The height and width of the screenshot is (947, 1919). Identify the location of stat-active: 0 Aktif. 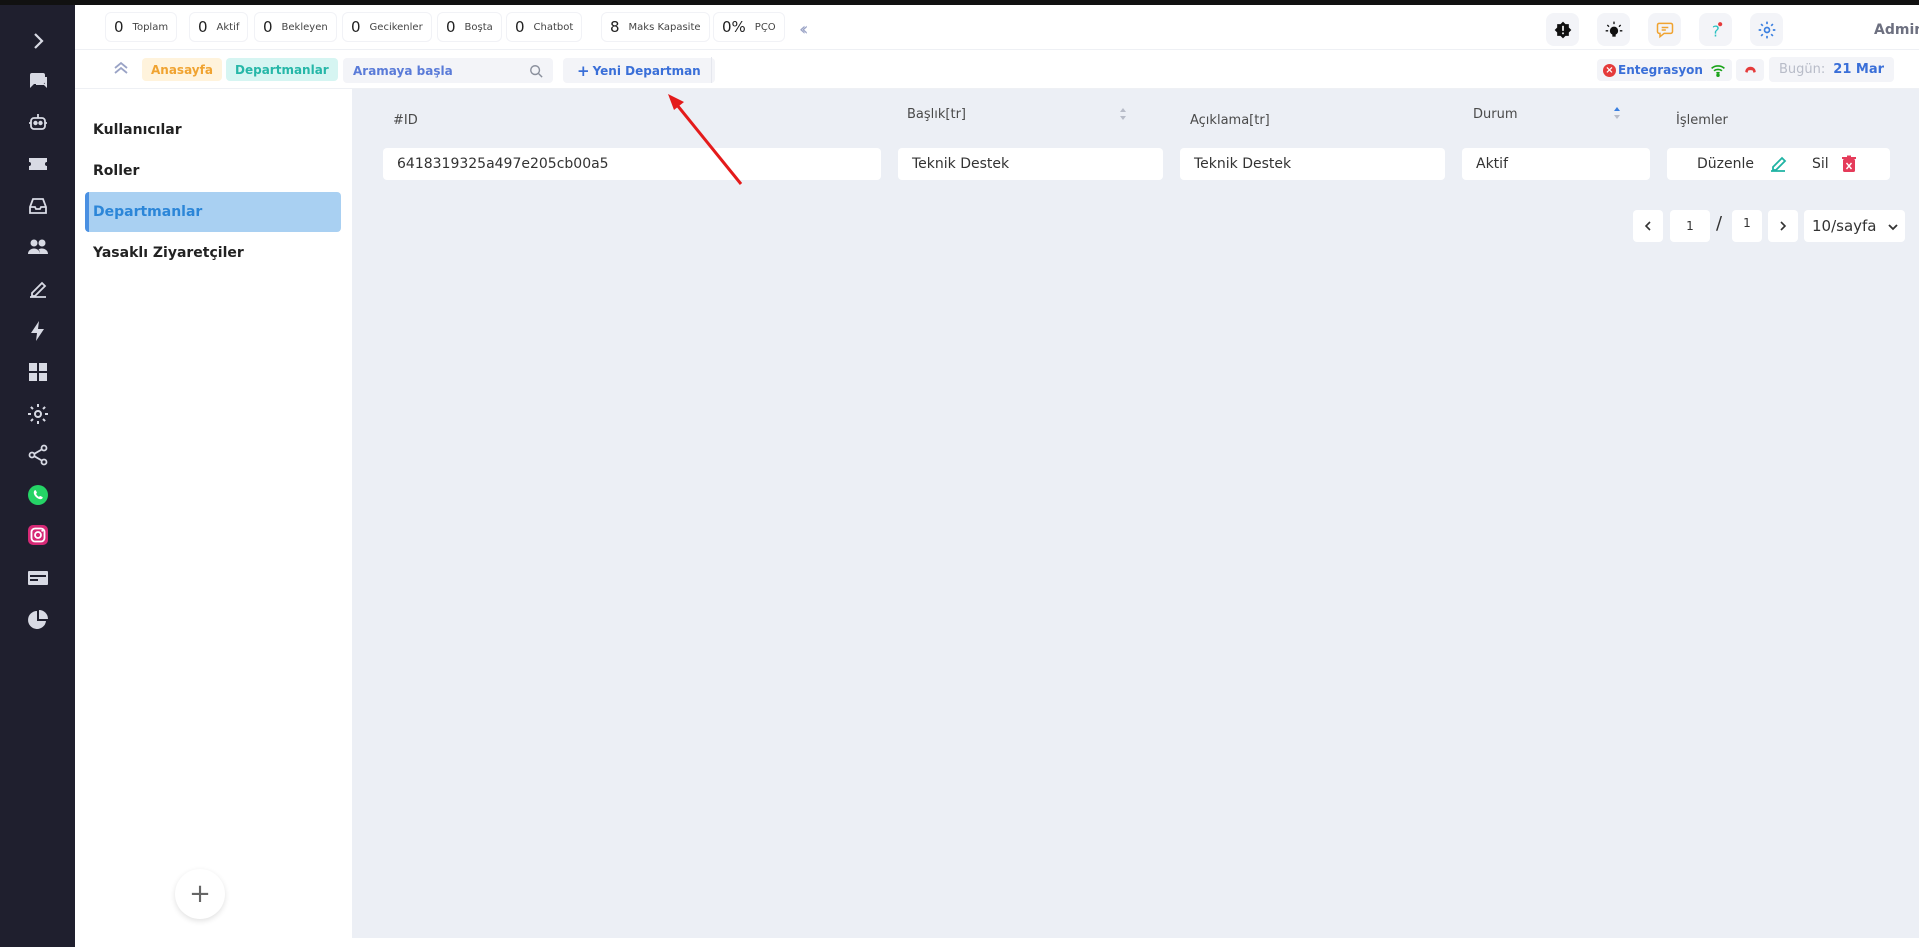
(219, 27).